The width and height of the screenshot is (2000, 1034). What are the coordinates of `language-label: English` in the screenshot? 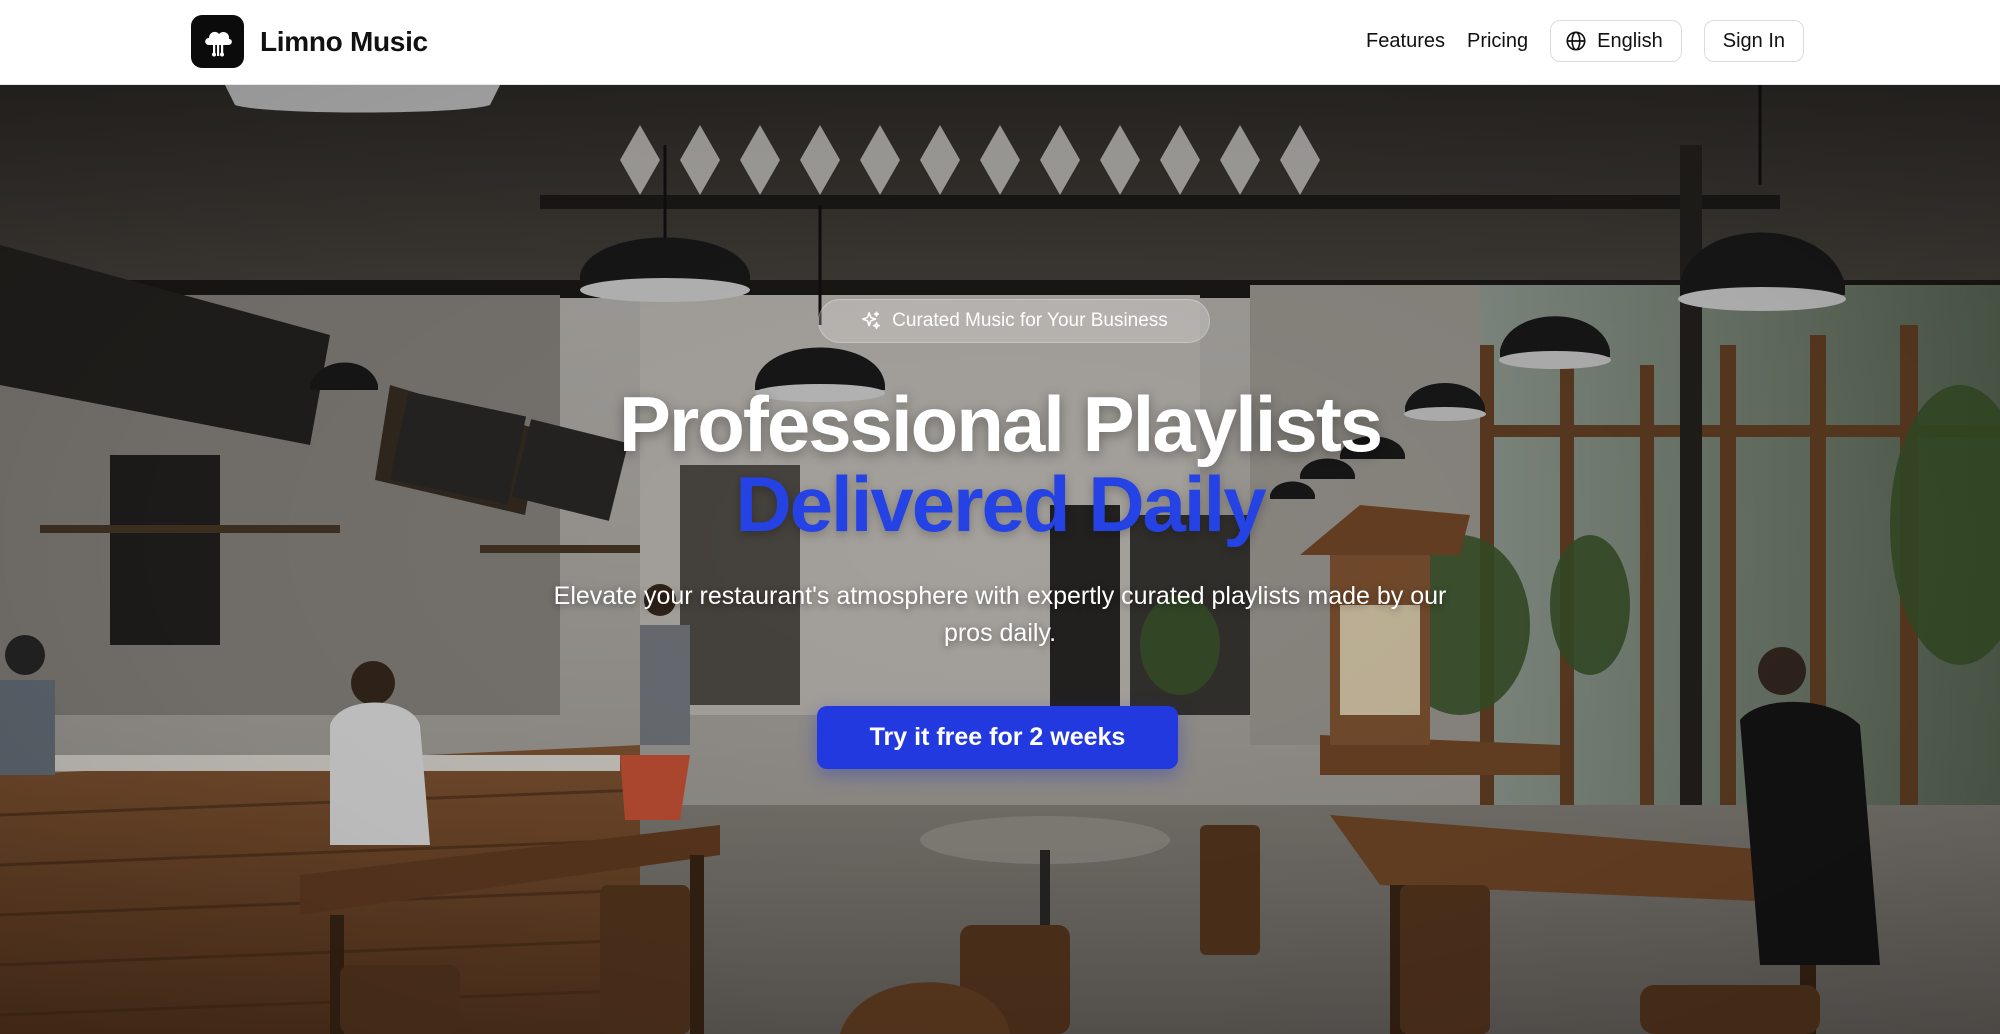 It's located at (1630, 40).